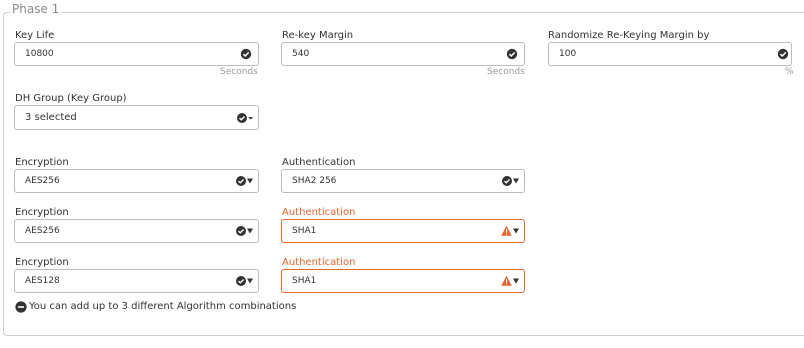  I want to click on minus-circle-icon, so click(21, 307).